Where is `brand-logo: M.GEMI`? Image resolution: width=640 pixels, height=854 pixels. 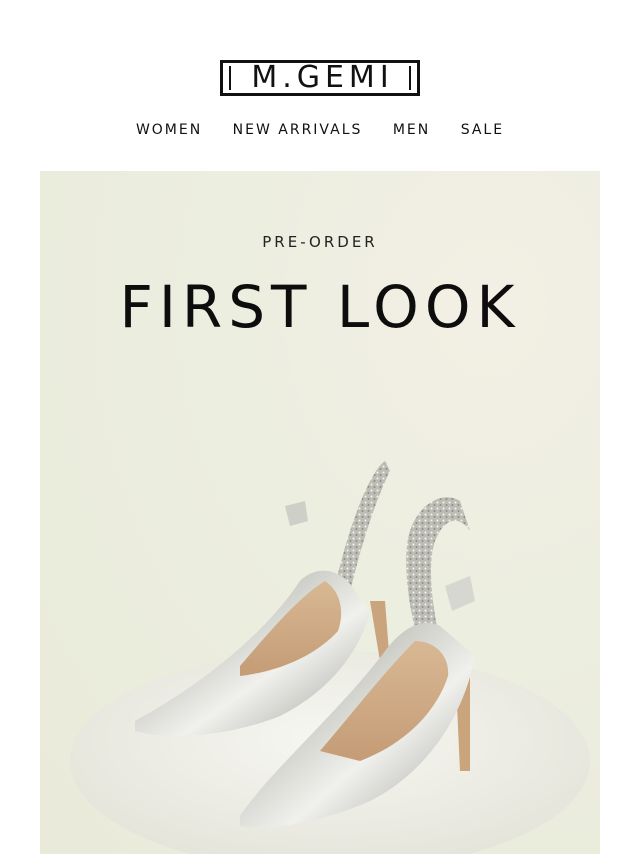 brand-logo: M.GEMI is located at coordinates (320, 78).